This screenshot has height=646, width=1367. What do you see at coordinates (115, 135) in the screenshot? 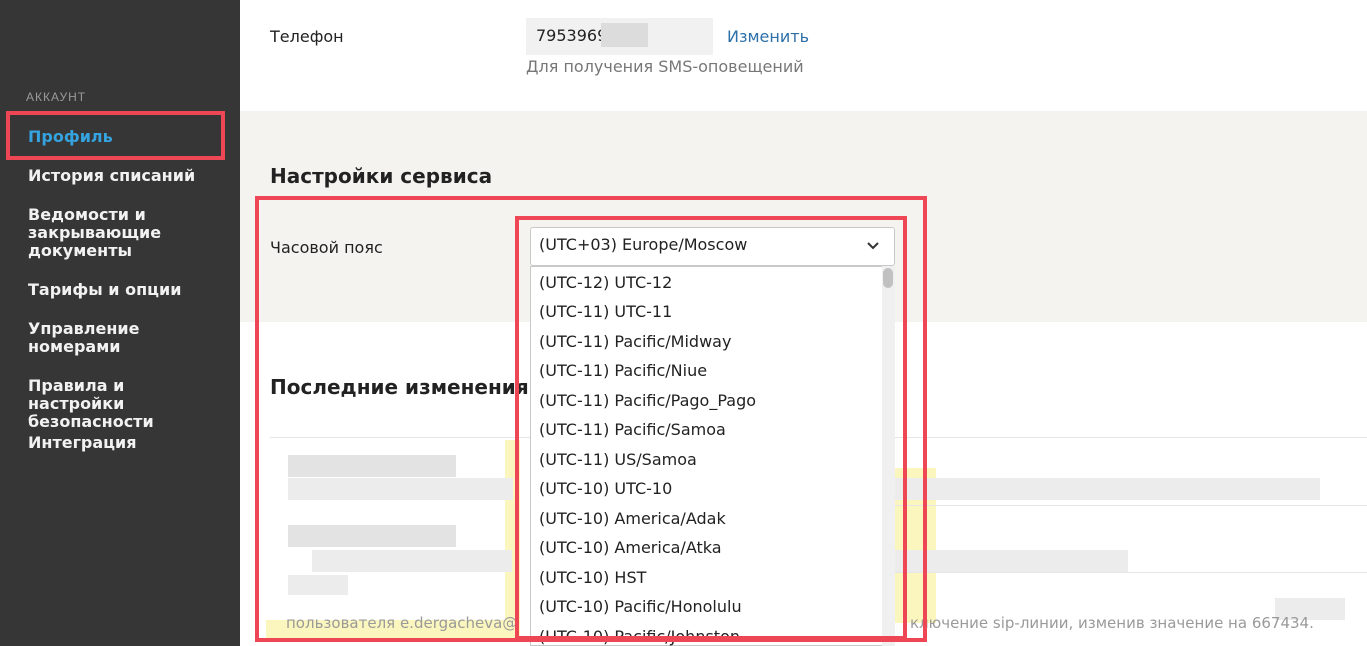
I see `profile-annotation-box` at bounding box center [115, 135].